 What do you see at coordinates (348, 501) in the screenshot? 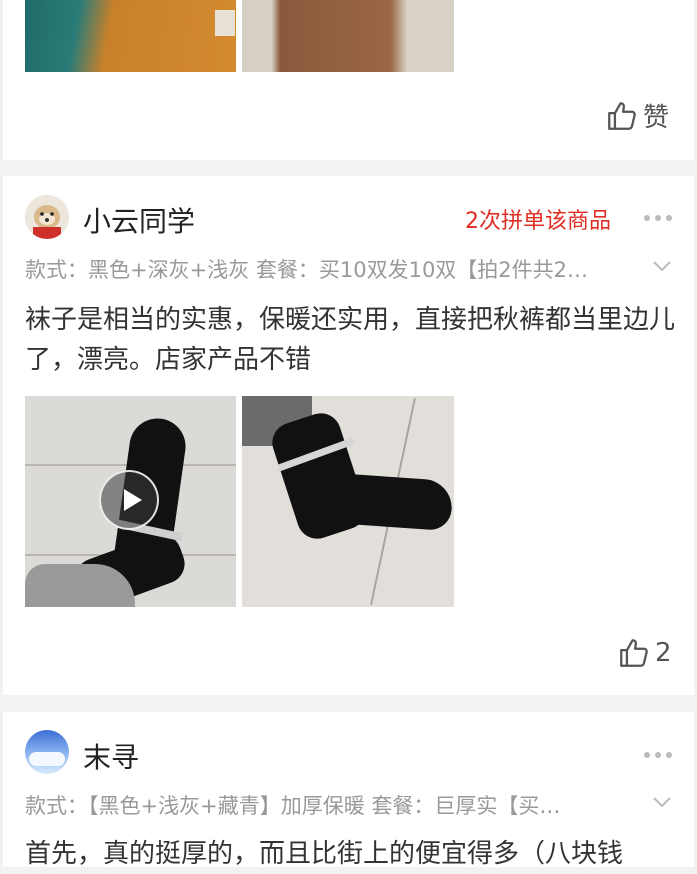
I see `review-photo` at bounding box center [348, 501].